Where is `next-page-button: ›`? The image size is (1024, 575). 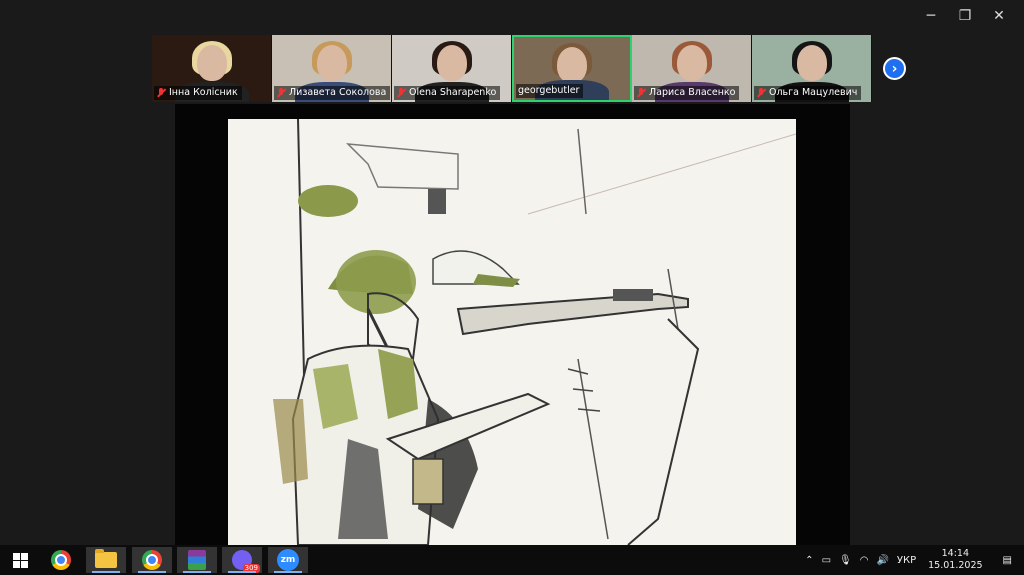 next-page-button: › is located at coordinates (894, 68).